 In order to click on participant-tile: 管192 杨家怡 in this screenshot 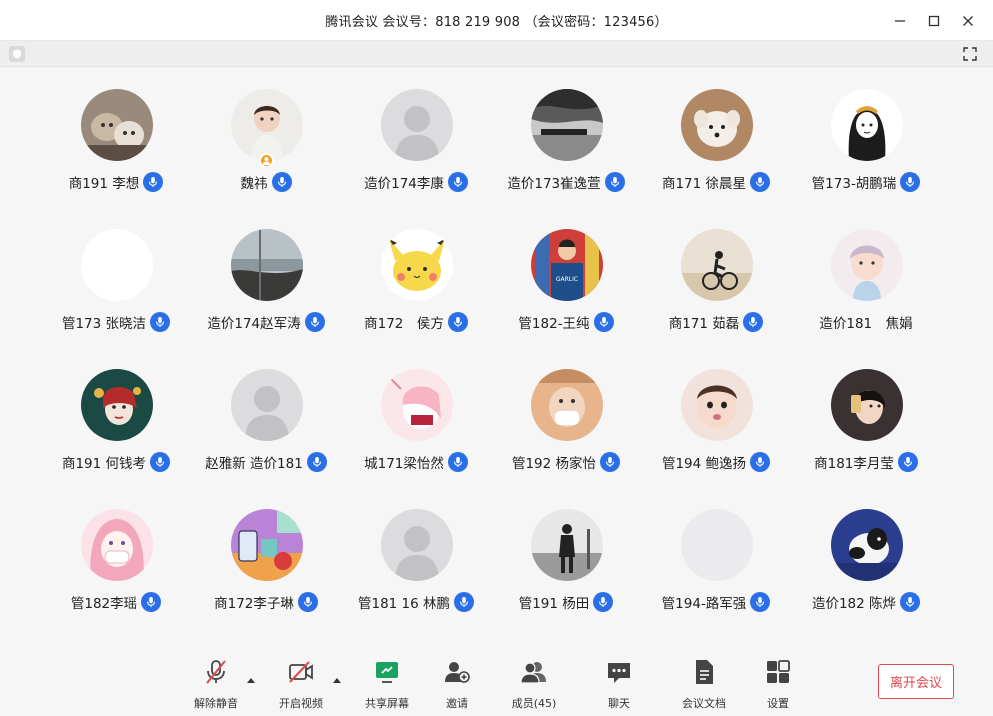, I will do `click(566, 409)`.